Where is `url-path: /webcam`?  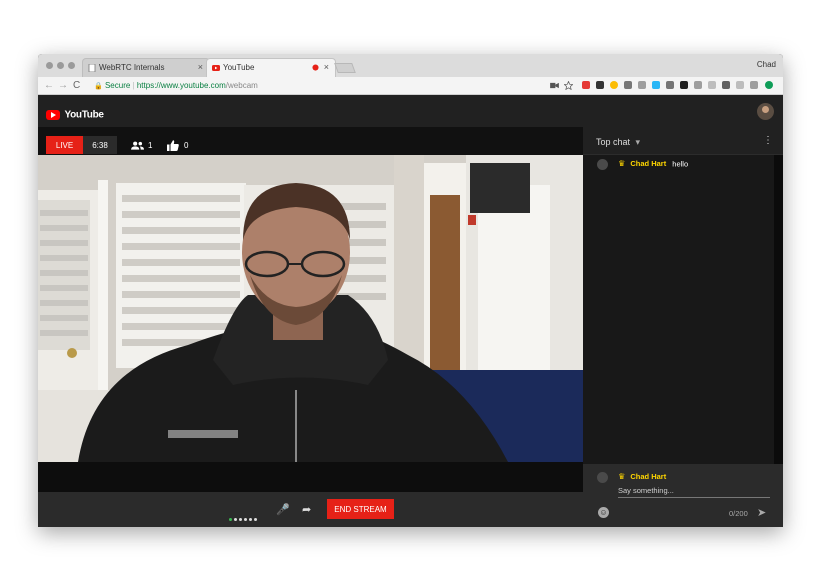 url-path: /webcam is located at coordinates (241, 85).